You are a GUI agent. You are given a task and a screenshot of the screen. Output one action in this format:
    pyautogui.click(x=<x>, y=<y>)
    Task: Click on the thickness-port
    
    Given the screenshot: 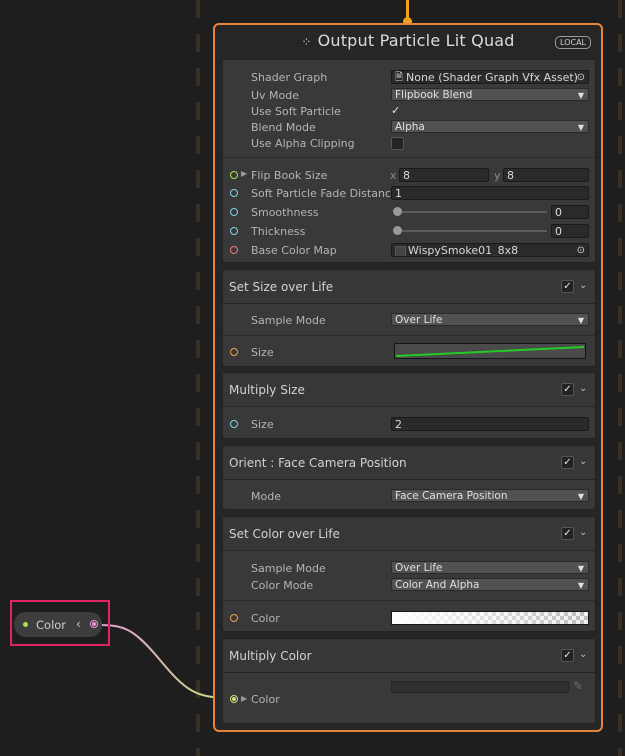 What is the action you would take?
    pyautogui.click(x=234, y=231)
    